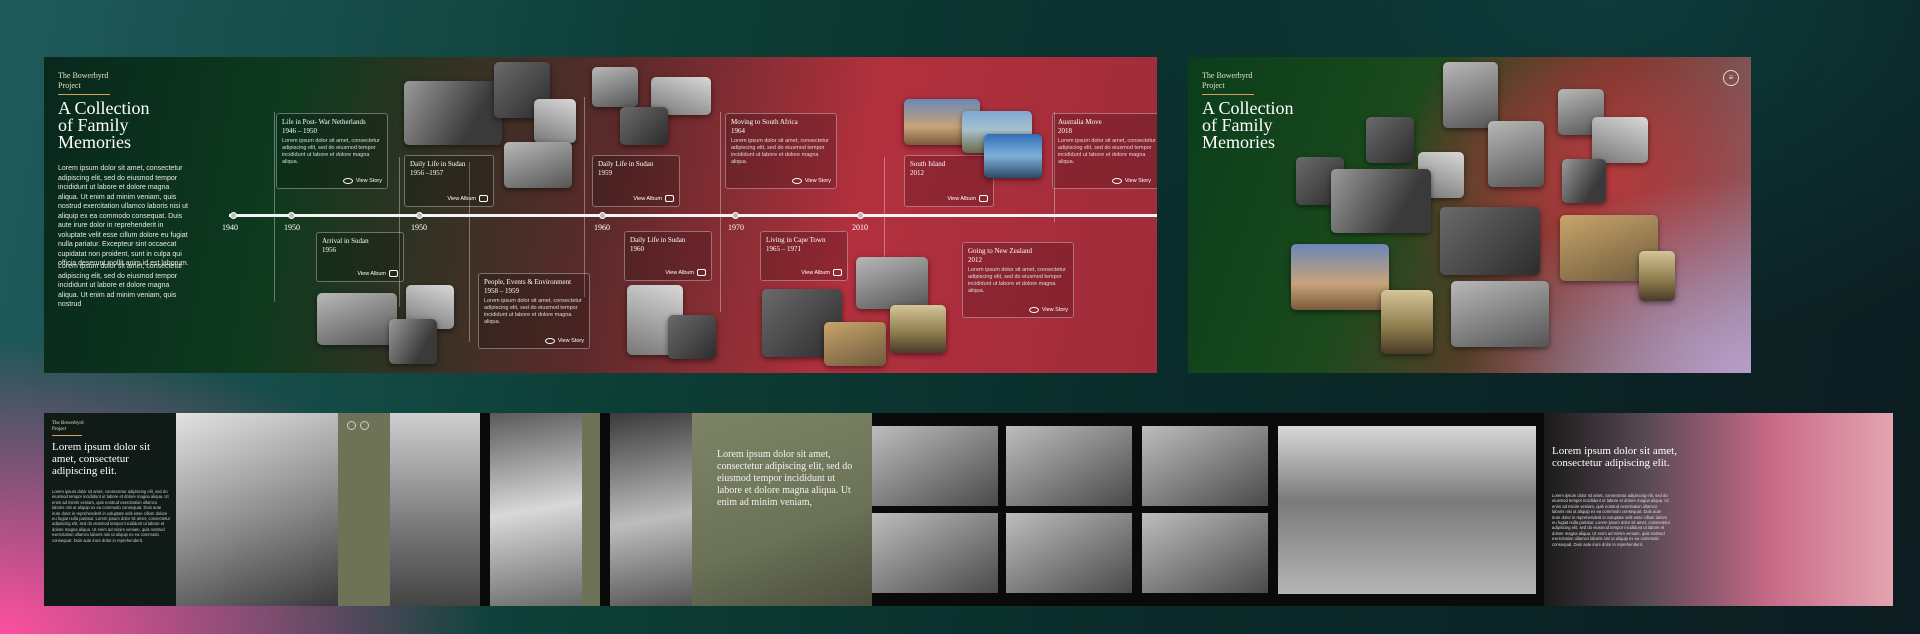 The image size is (1920, 634). I want to click on event-card-sudan-1959: Daily Life in Sudan 1959 View Album, so click(636, 181).